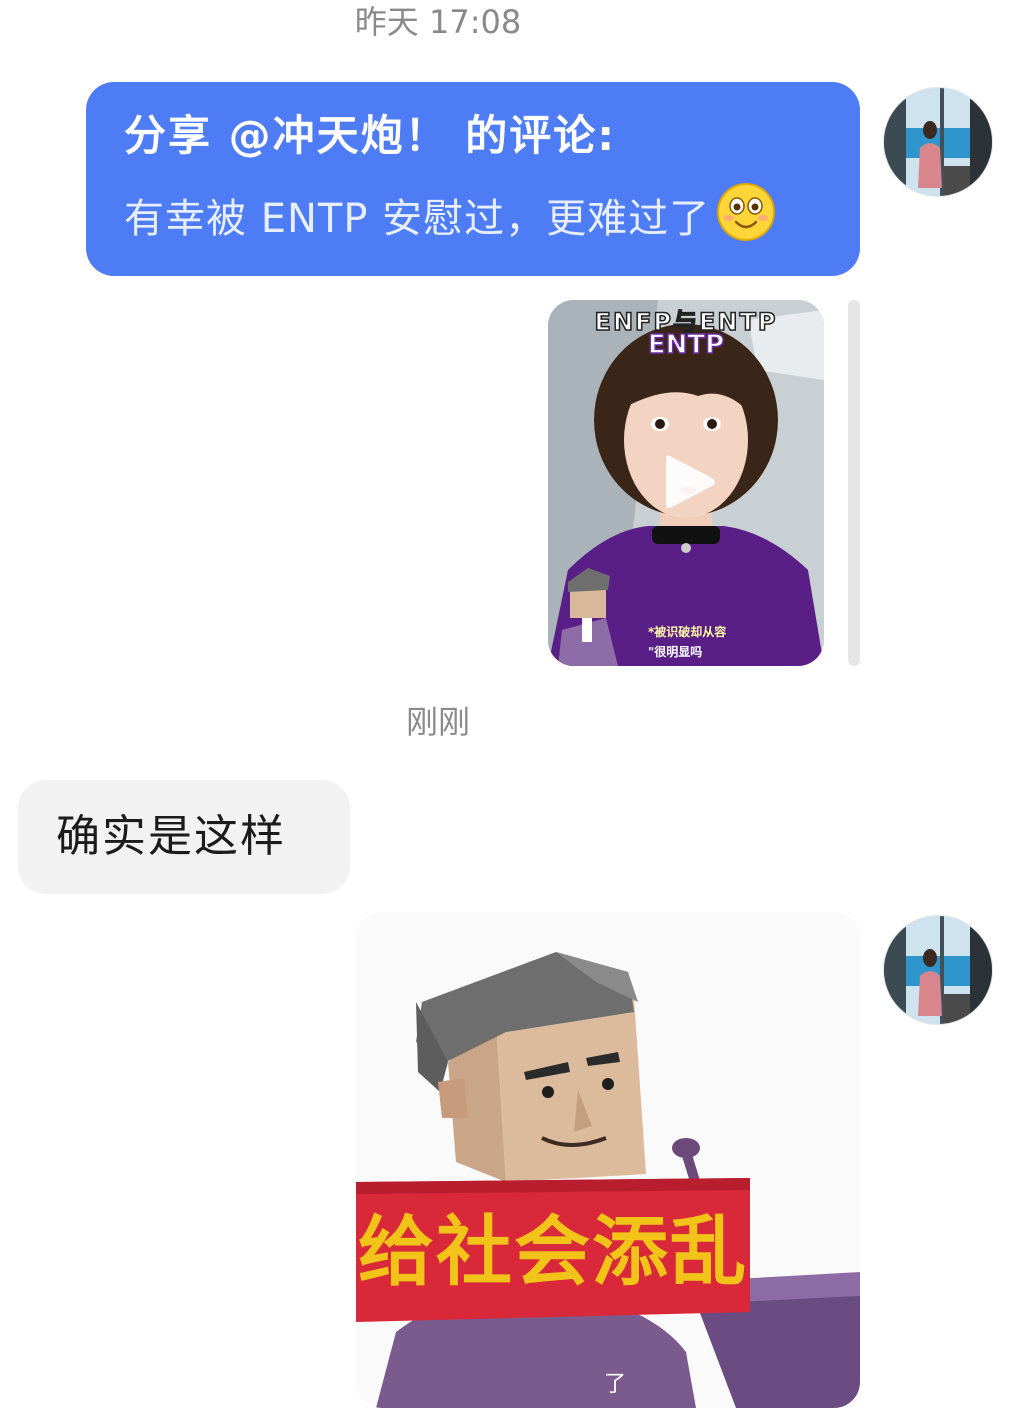 The width and height of the screenshot is (1028, 1408). Describe the element at coordinates (417, 219) in the screenshot. I see `share-comment-text: 有幸被 ENTP 安慰过，更难过了` at that location.